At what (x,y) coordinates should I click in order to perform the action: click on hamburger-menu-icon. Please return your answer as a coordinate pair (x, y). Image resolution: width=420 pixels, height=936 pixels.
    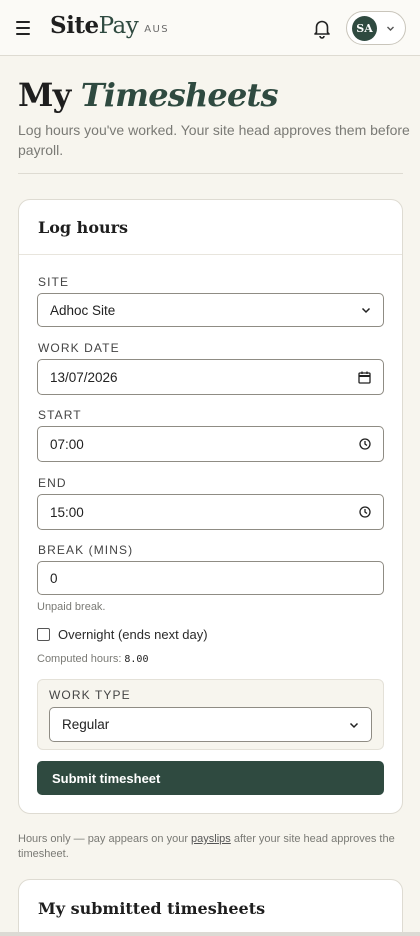
    Looking at the image, I should click on (24, 28).